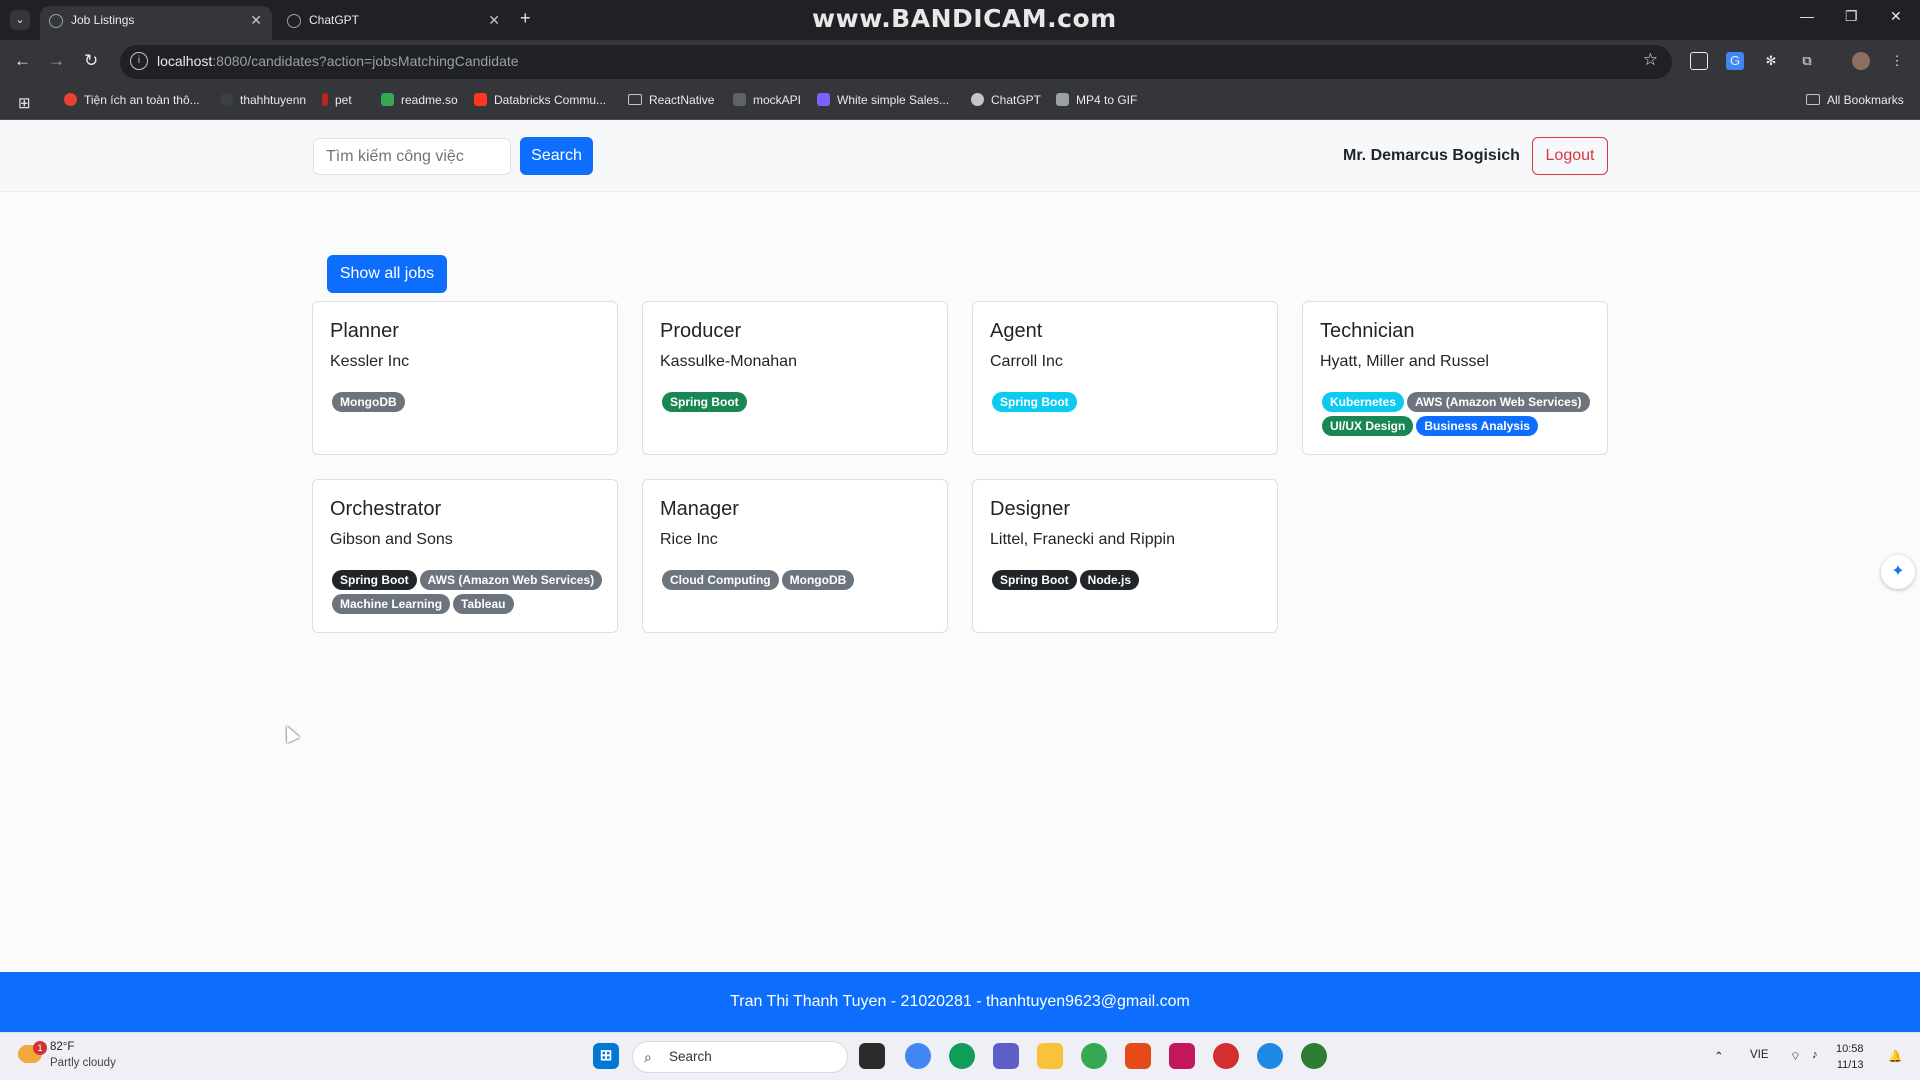 Image resolution: width=1920 pixels, height=1080 pixels. What do you see at coordinates (1096, 100) in the screenshot?
I see `bookmark-item: MP4 to GIF` at bounding box center [1096, 100].